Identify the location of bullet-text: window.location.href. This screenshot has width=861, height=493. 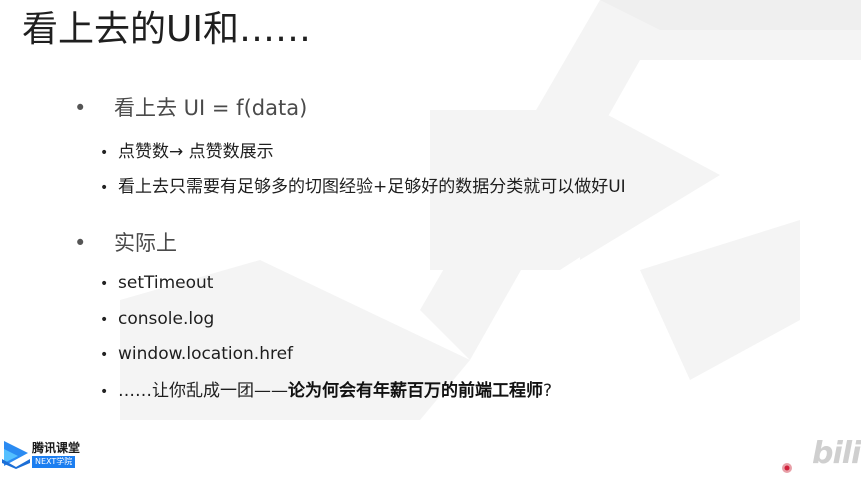
(206, 354).